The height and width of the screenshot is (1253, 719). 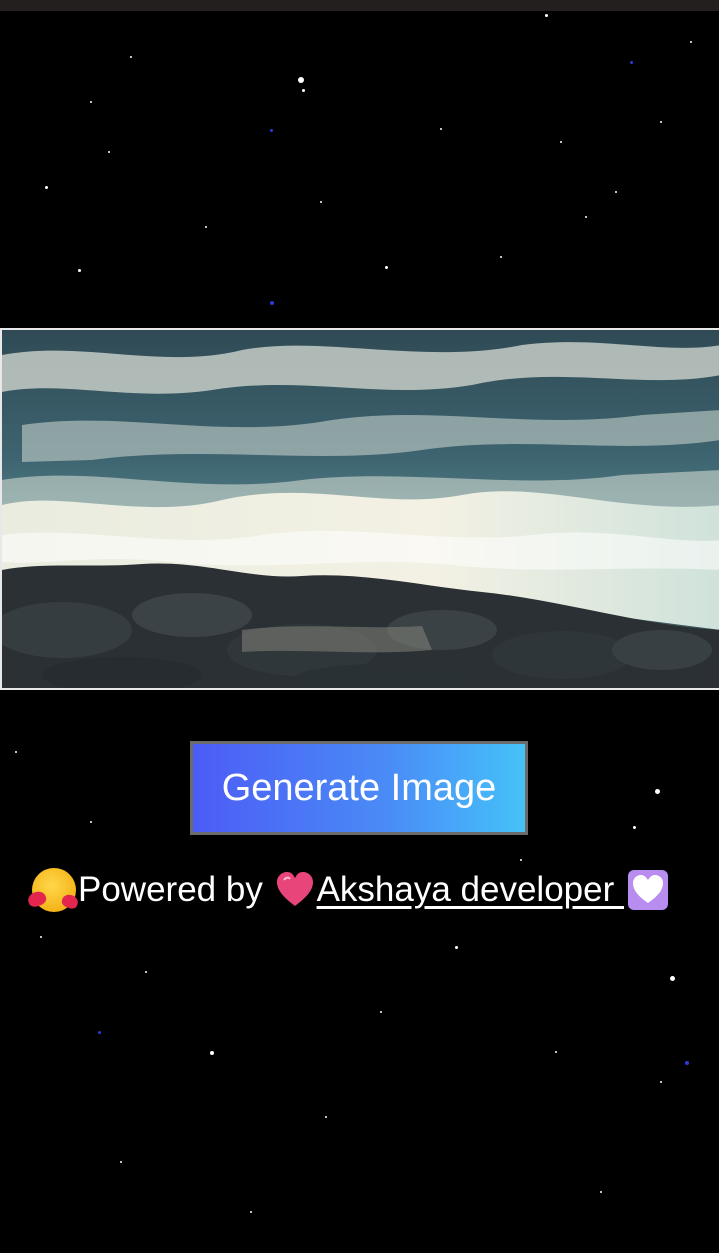 I want to click on powered-by-label: Powered by, so click(x=175, y=889).